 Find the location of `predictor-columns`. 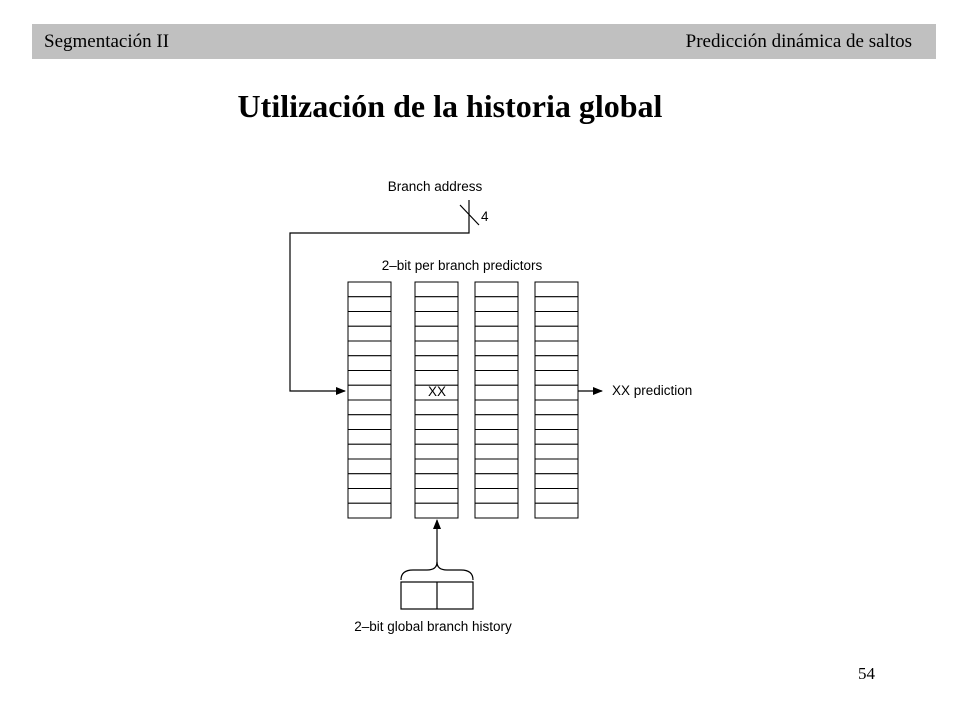

predictor-columns is located at coordinates (463, 400).